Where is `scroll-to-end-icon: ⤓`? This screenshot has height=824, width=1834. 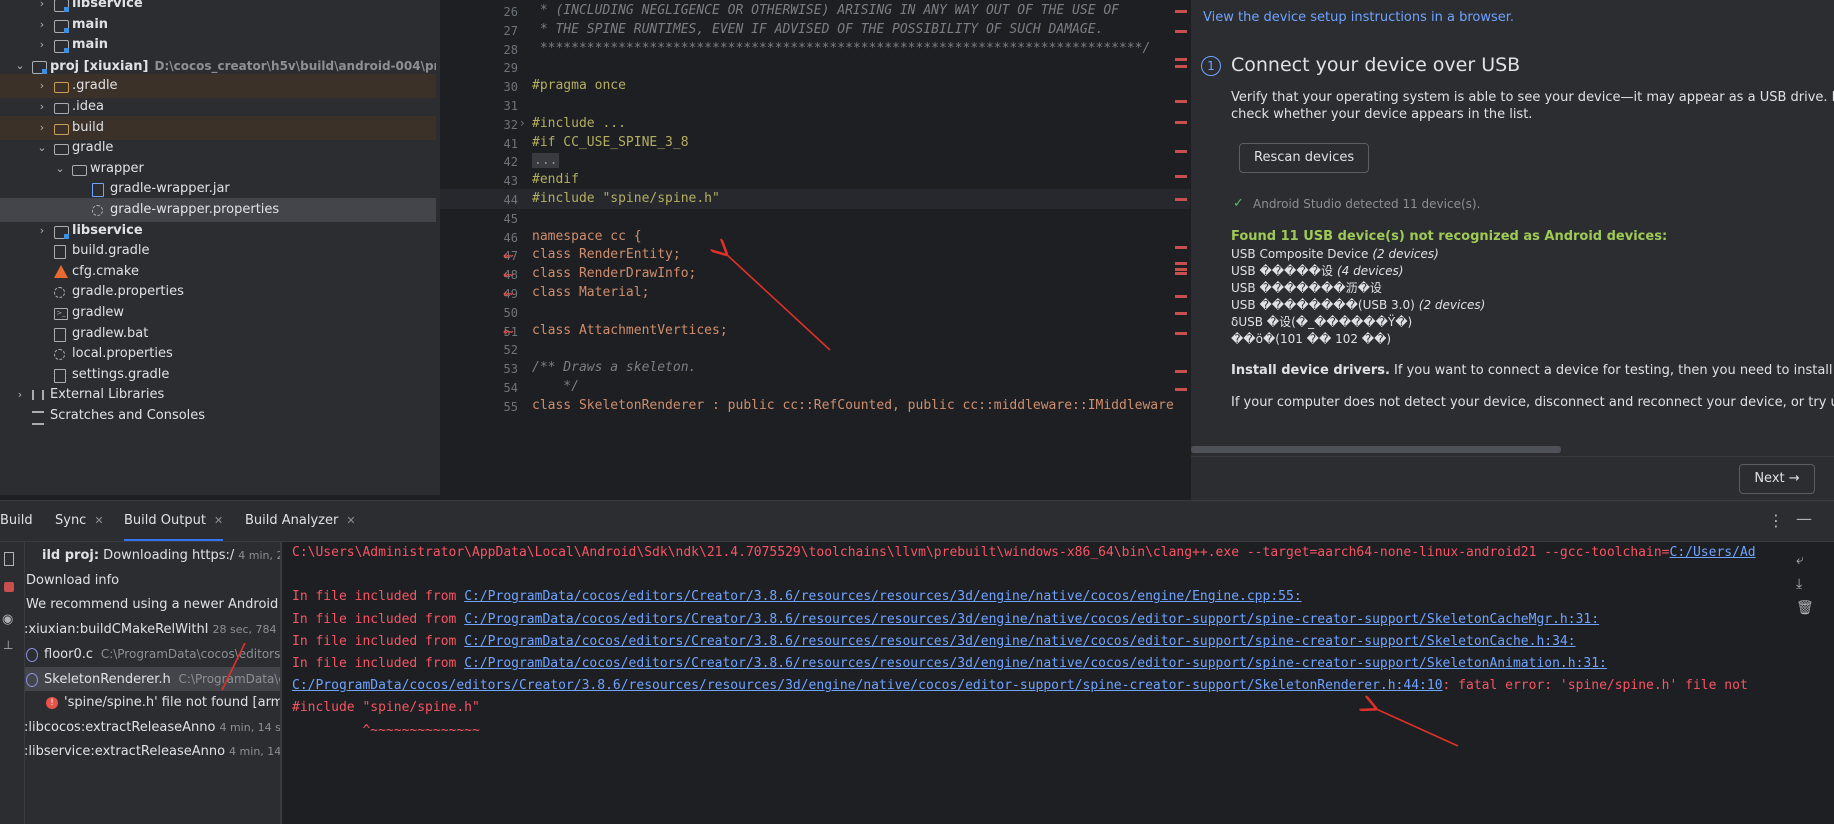 scroll-to-end-icon: ⤓ is located at coordinates (1799, 584).